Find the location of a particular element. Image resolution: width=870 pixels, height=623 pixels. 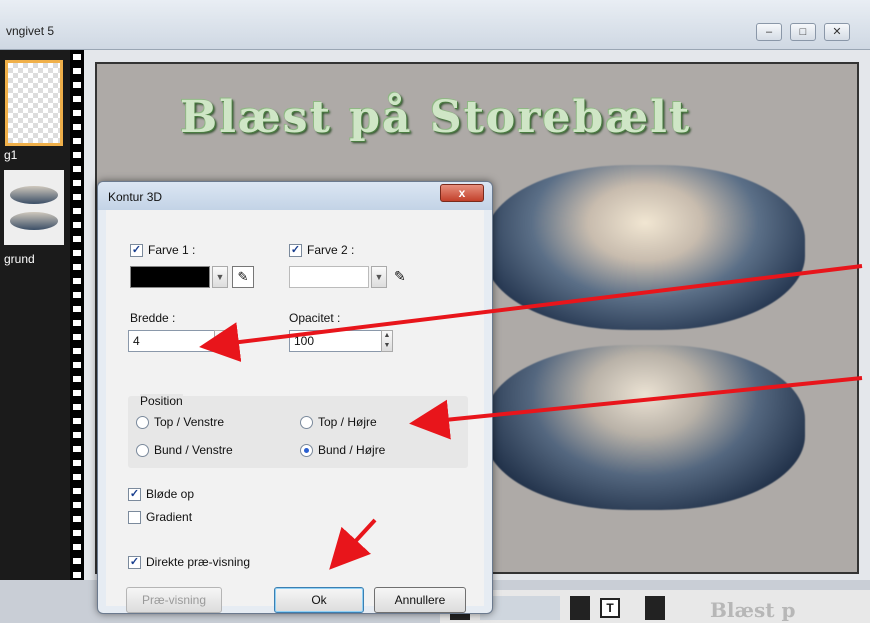

bredde-label: Bredde : is located at coordinates (153, 318).